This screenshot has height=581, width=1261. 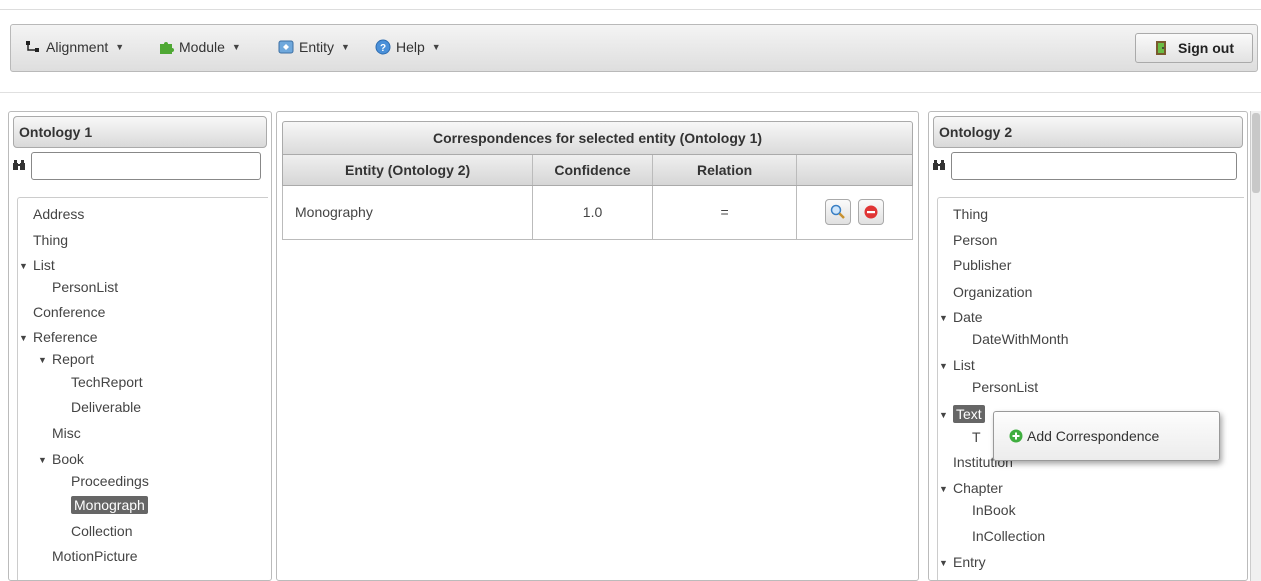 I want to click on tree-node: Deliverable, so click(x=106, y=407).